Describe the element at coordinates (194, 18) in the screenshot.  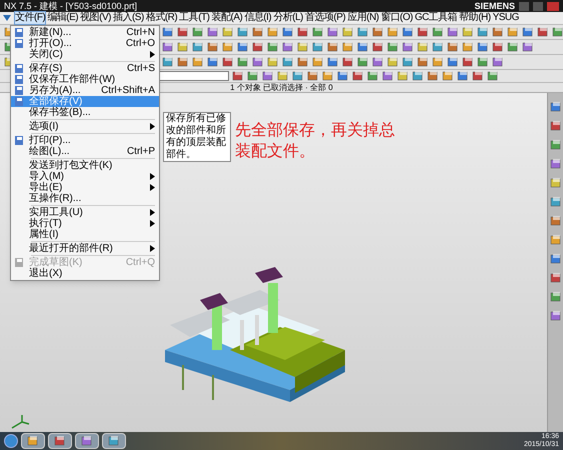
I see `menu-tab: 工具(T)` at that location.